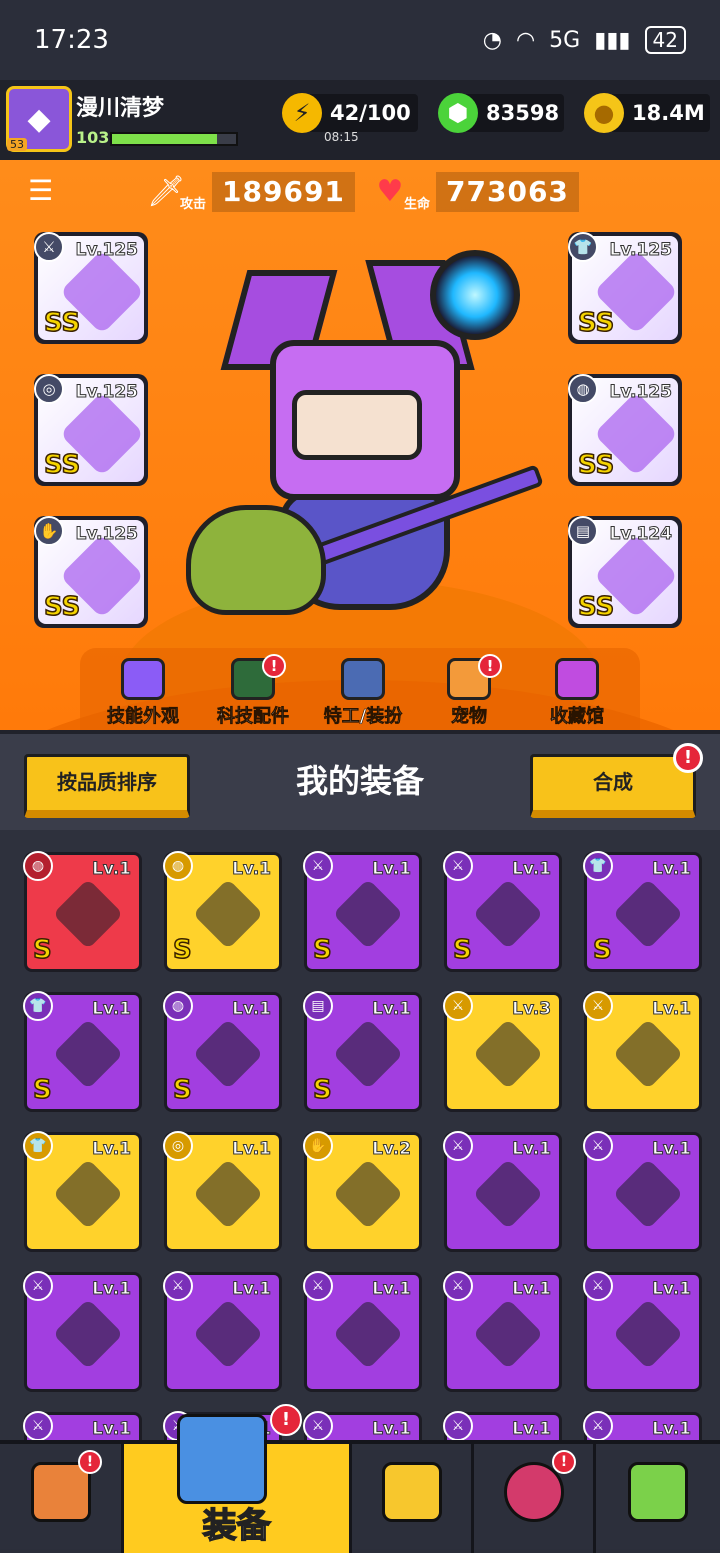 The height and width of the screenshot is (1553, 720). What do you see at coordinates (492, 40) in the screenshot?
I see `speed-icon: ◔` at bounding box center [492, 40].